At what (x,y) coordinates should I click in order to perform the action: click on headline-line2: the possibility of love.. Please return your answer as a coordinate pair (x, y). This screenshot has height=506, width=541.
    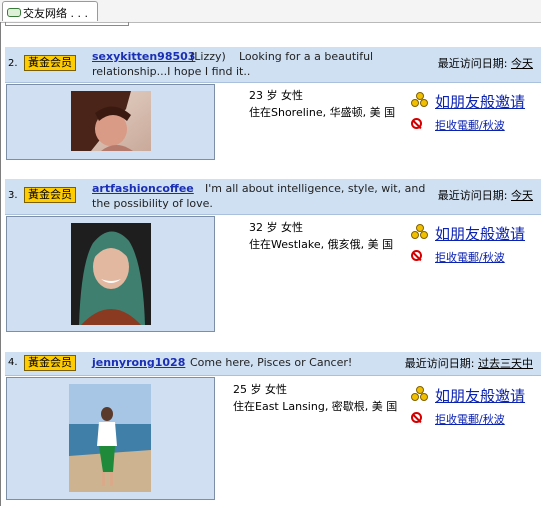
    Looking at the image, I should click on (152, 203).